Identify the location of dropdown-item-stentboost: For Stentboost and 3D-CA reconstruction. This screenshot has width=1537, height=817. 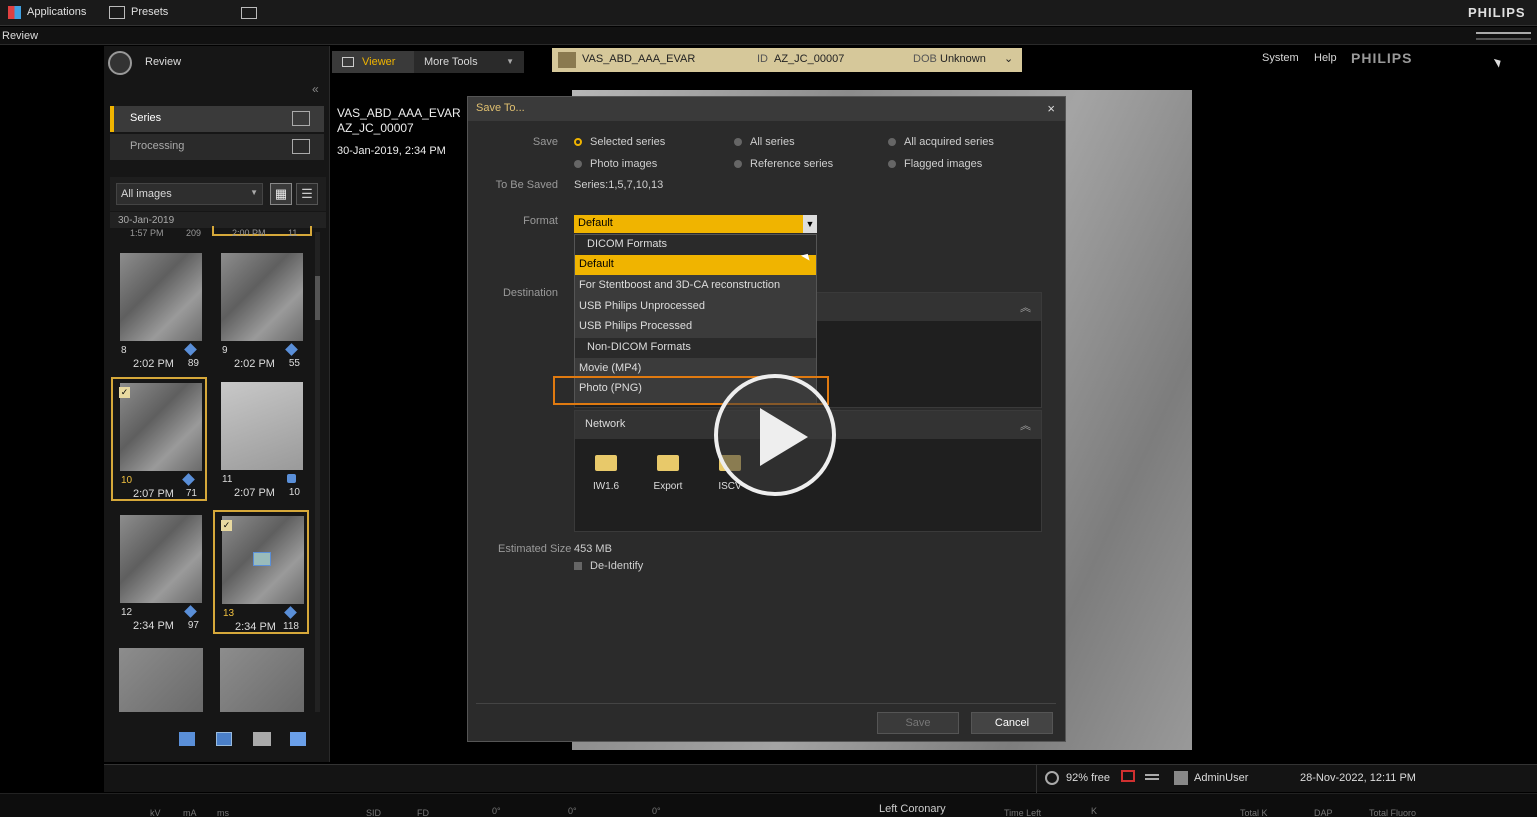
(695, 286).